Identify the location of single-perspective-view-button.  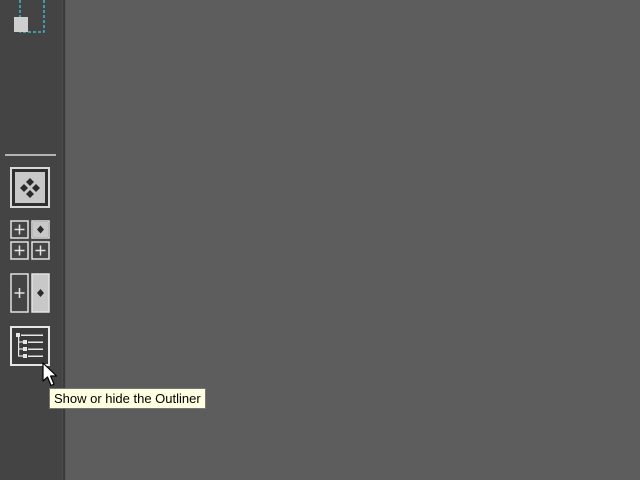
(30, 187).